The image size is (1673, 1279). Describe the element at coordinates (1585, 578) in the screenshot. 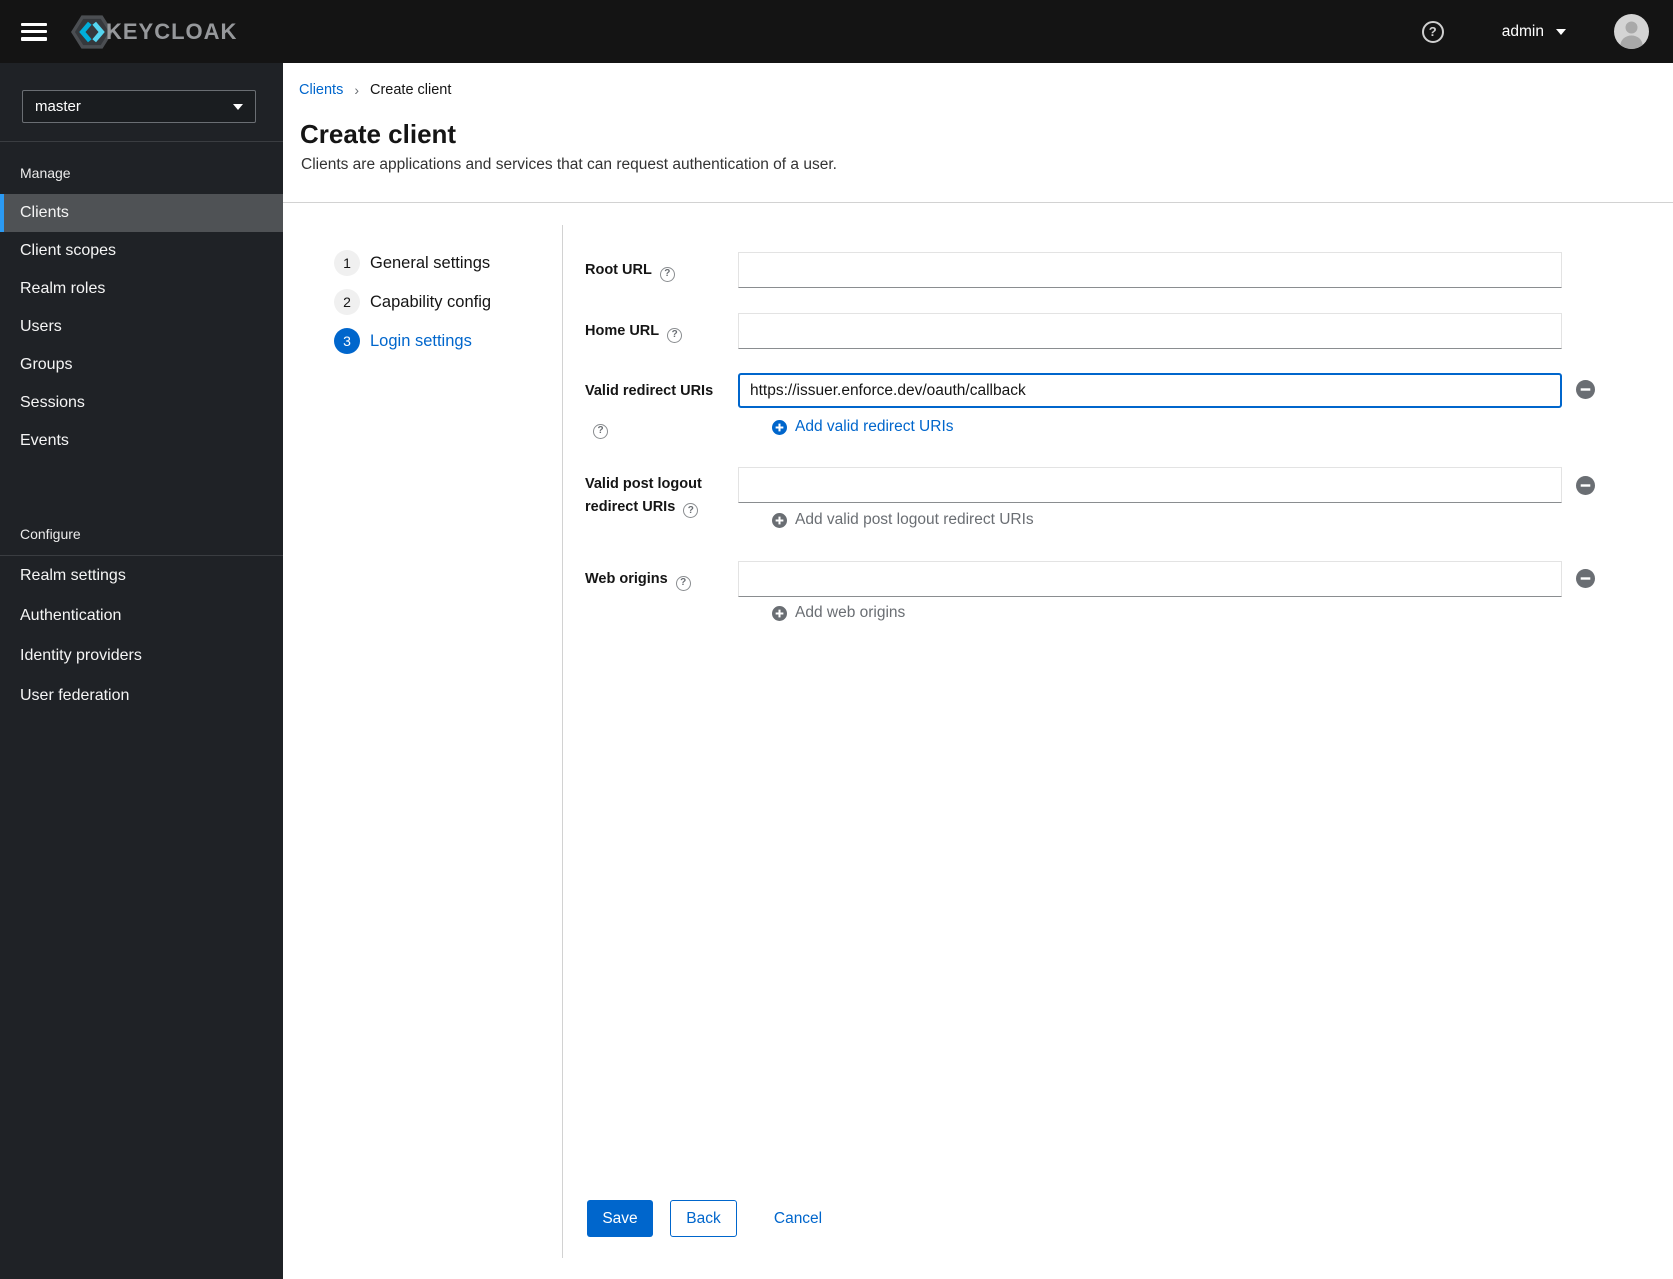

I see `remove-web-origin-button` at that location.